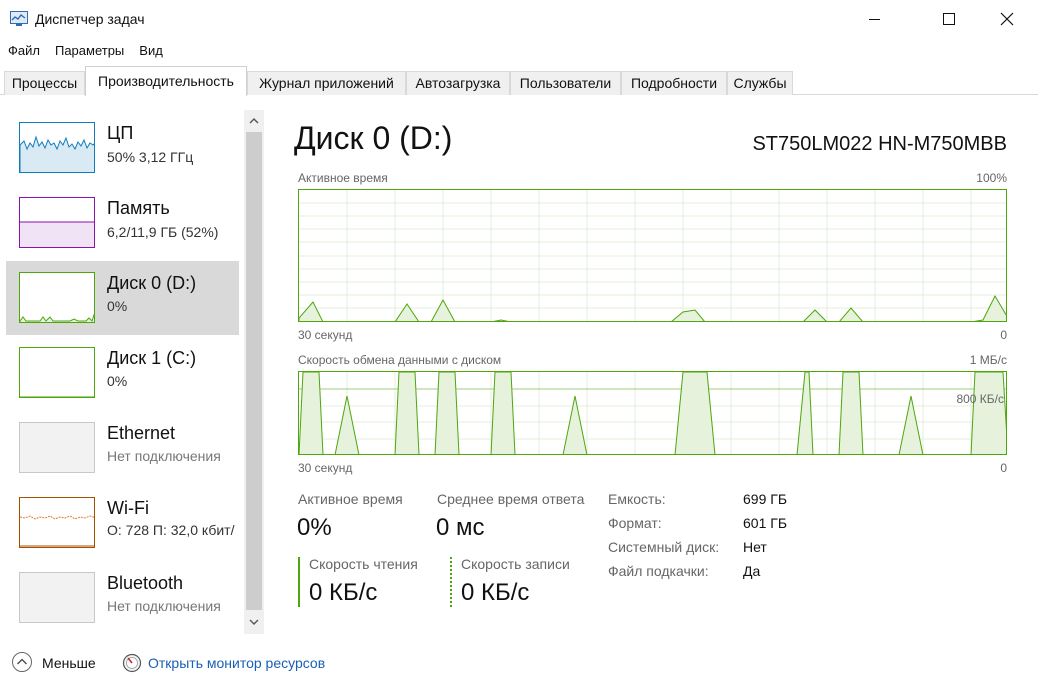  I want to click on sidebar-memory-name: Память, so click(138, 208).